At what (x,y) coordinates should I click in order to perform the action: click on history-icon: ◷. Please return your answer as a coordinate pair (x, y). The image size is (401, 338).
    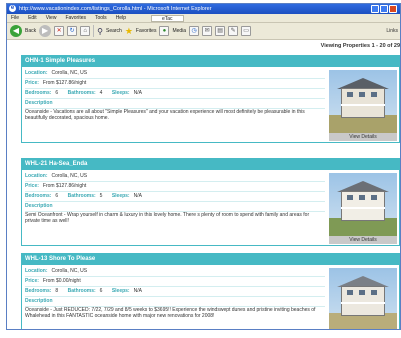
    Looking at the image, I should click on (194, 31).